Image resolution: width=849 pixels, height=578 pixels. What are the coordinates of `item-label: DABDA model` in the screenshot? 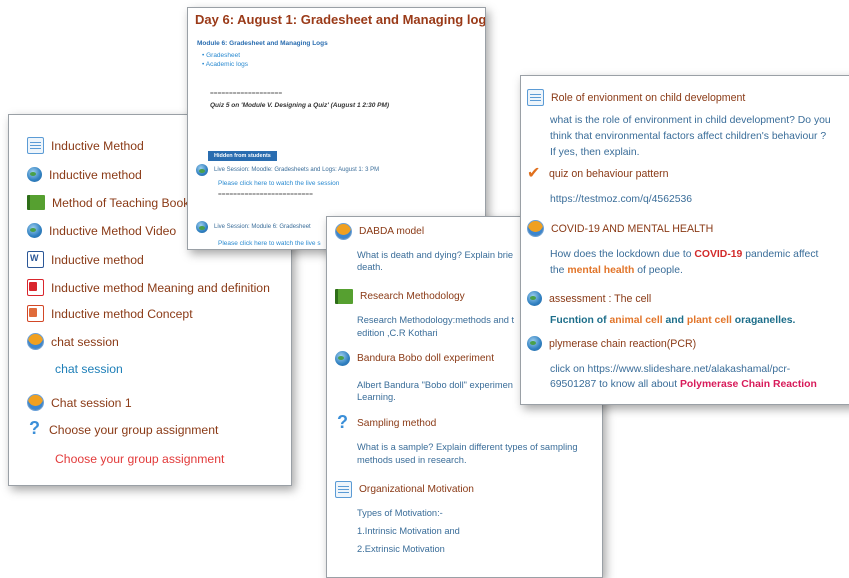 It's located at (392, 231).